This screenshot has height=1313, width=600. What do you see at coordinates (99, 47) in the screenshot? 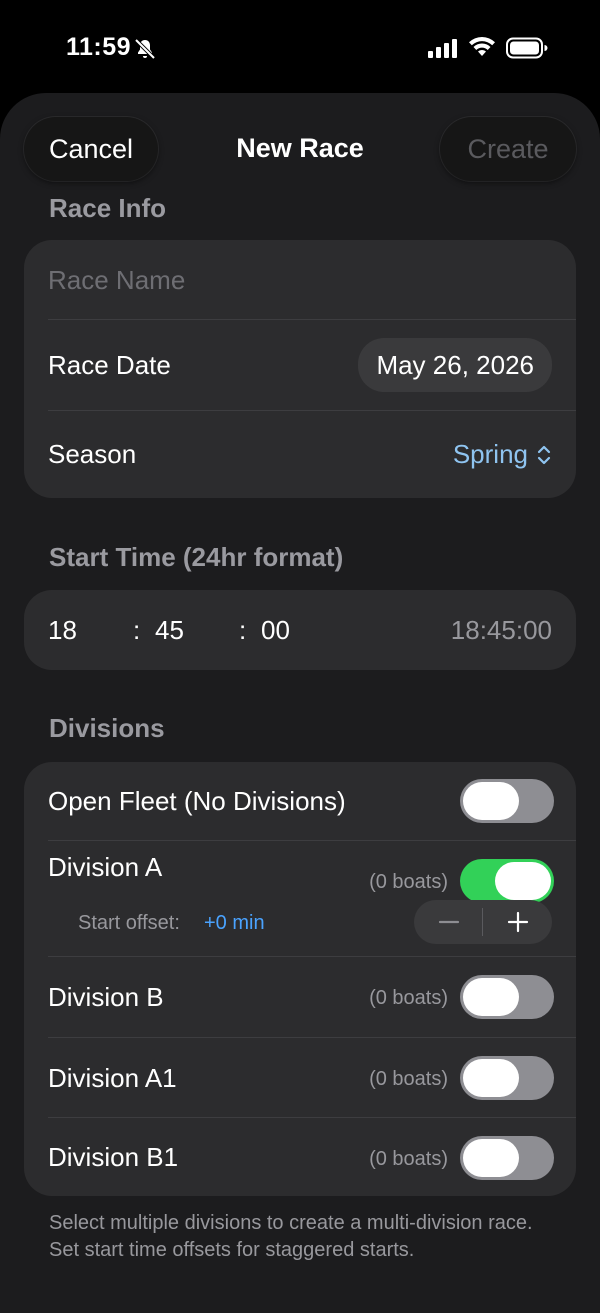
I see `status-time: 11:59` at bounding box center [99, 47].